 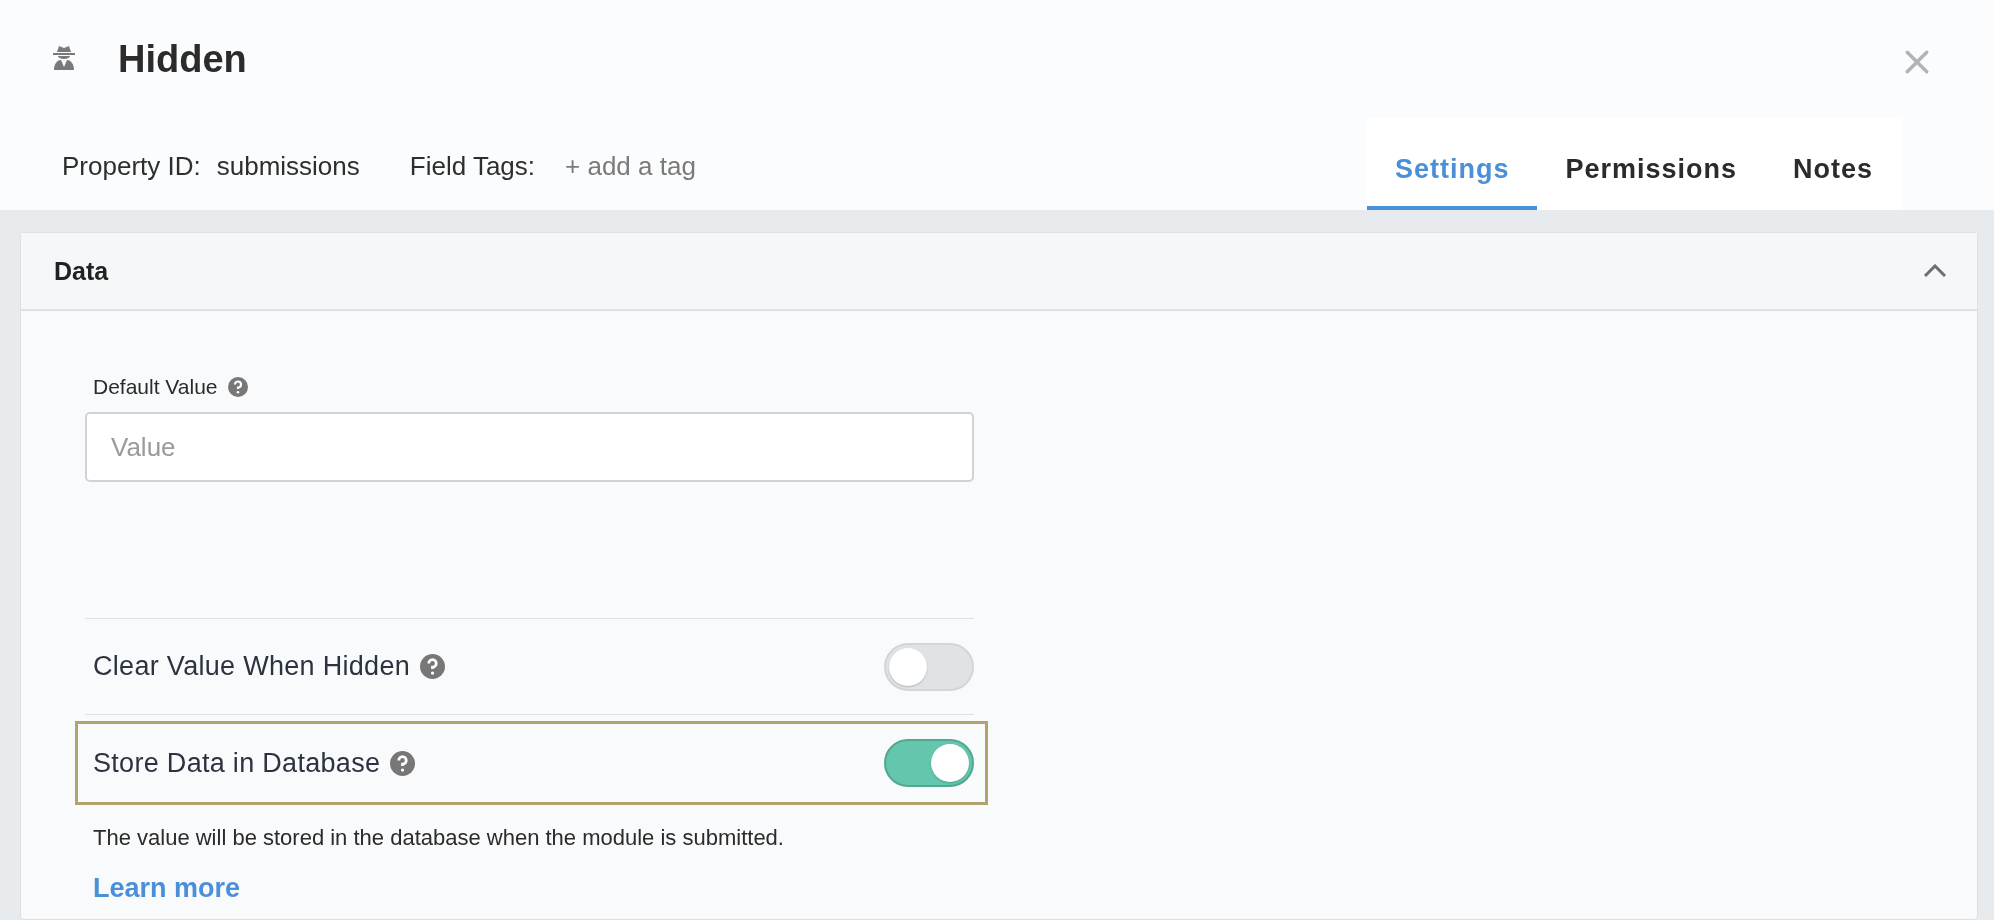 What do you see at coordinates (472, 166) in the screenshot?
I see `field-tags-label: Field Tags:` at bounding box center [472, 166].